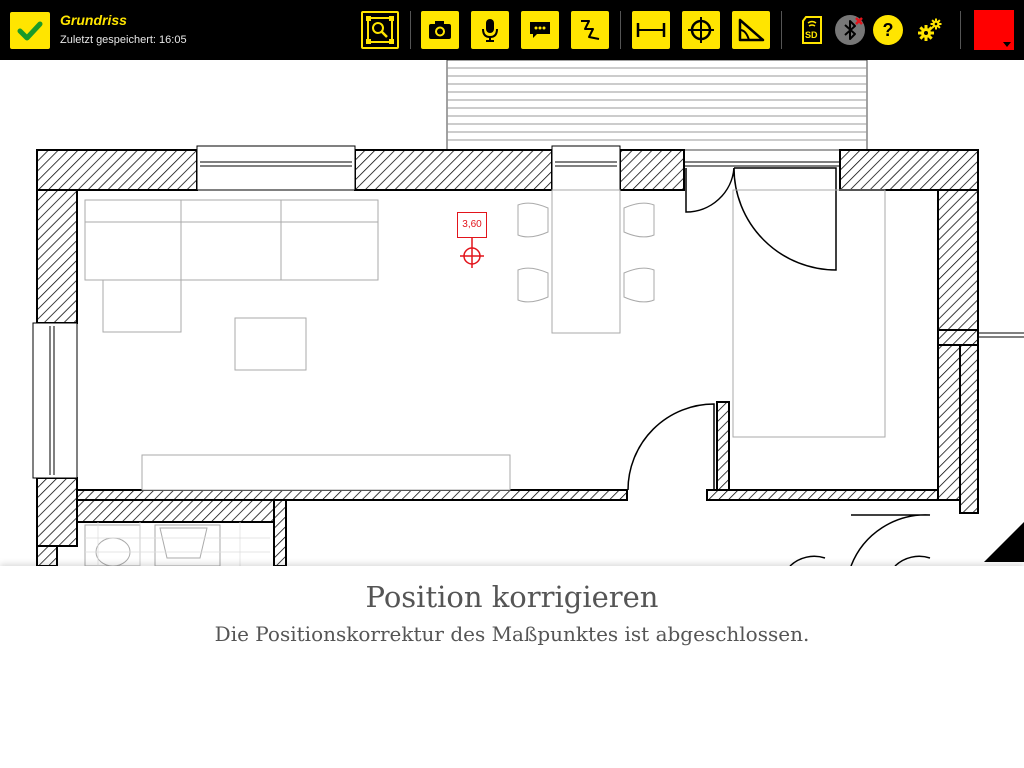 The width and height of the screenshot is (1024, 768). I want to click on ruler-icon, so click(651, 30).